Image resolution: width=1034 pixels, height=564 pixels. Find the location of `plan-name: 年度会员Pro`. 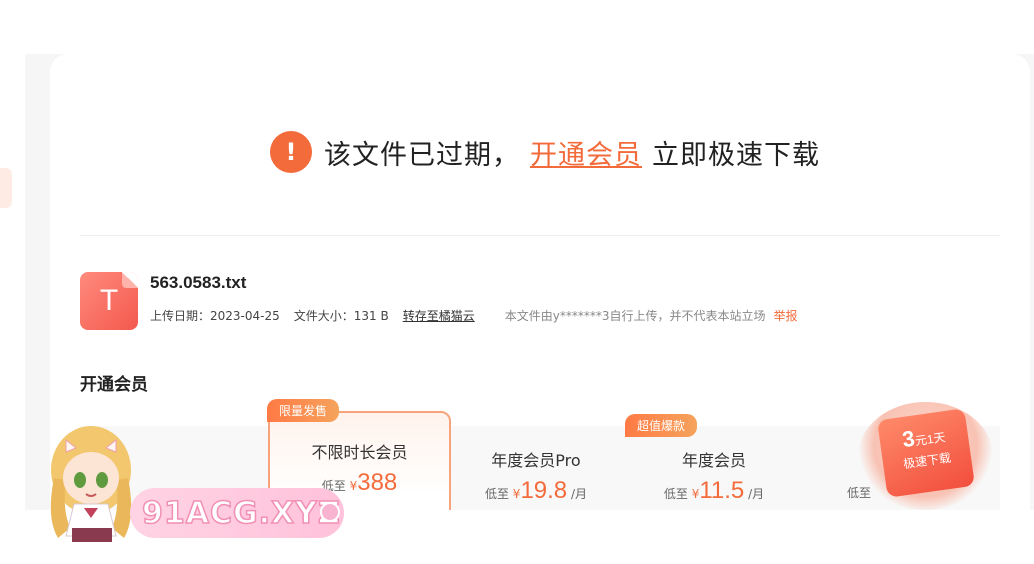

plan-name: 年度会员Pro is located at coordinates (536, 460).